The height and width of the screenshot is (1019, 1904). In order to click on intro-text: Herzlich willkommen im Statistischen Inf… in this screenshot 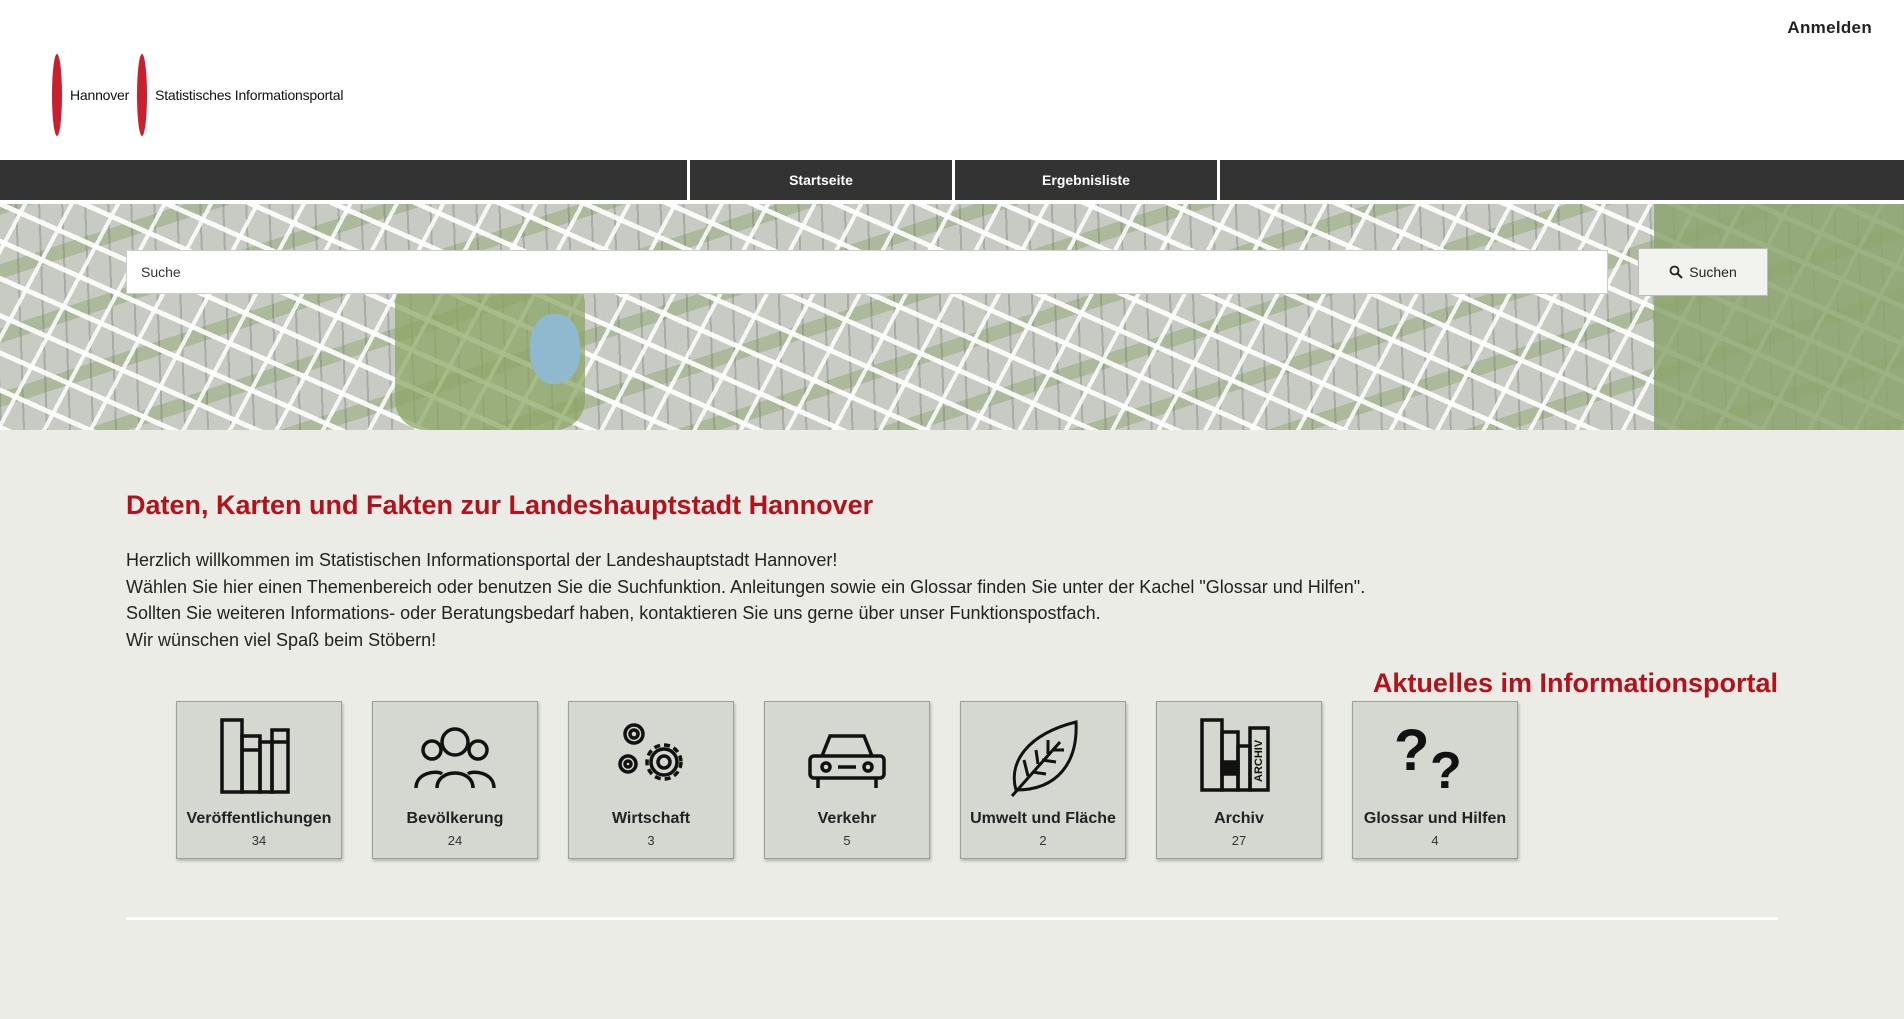, I will do `click(1015, 600)`.